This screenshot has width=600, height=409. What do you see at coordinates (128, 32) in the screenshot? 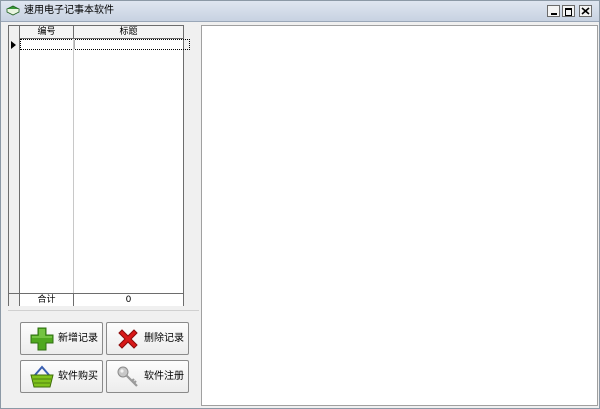
I see `column-header-title: 标题` at bounding box center [128, 32].